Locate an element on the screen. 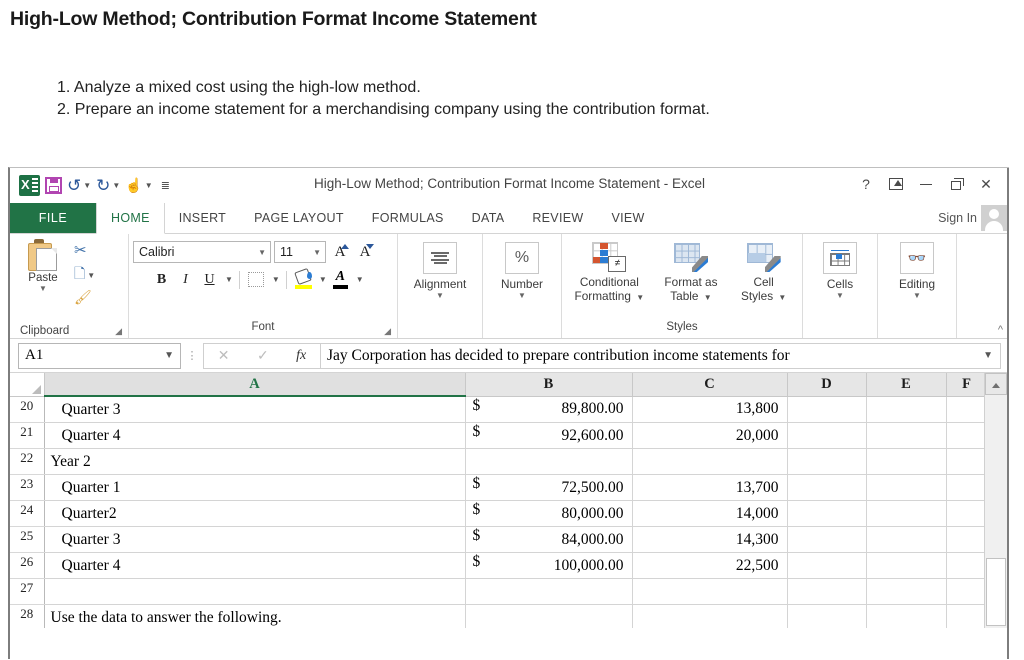 The height and width of the screenshot is (660, 1024). cells-button: Cells ▼ is located at coordinates (840, 268).